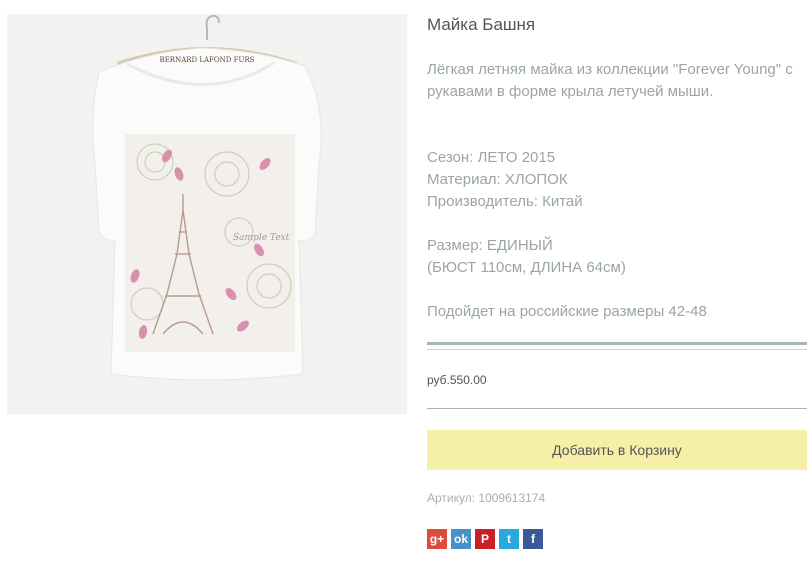  I want to click on product-title: Майка Башня, so click(481, 24).